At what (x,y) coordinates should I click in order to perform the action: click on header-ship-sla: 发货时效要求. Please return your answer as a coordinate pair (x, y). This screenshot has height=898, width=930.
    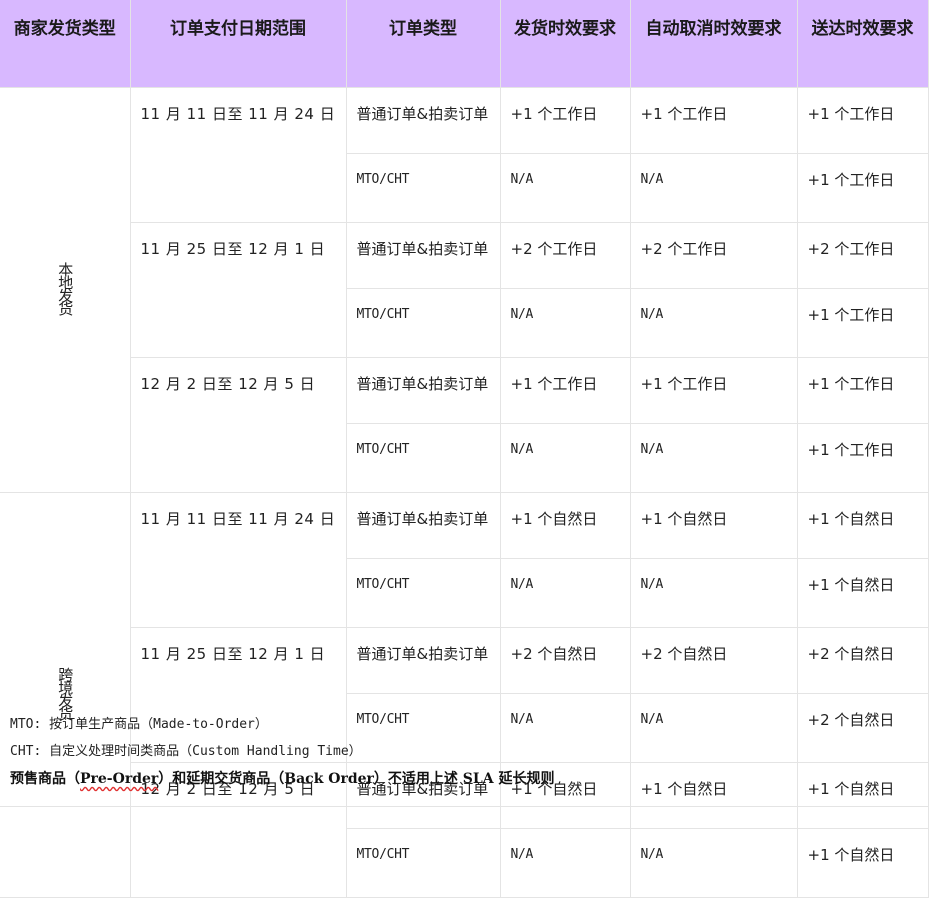
    Looking at the image, I should click on (565, 44).